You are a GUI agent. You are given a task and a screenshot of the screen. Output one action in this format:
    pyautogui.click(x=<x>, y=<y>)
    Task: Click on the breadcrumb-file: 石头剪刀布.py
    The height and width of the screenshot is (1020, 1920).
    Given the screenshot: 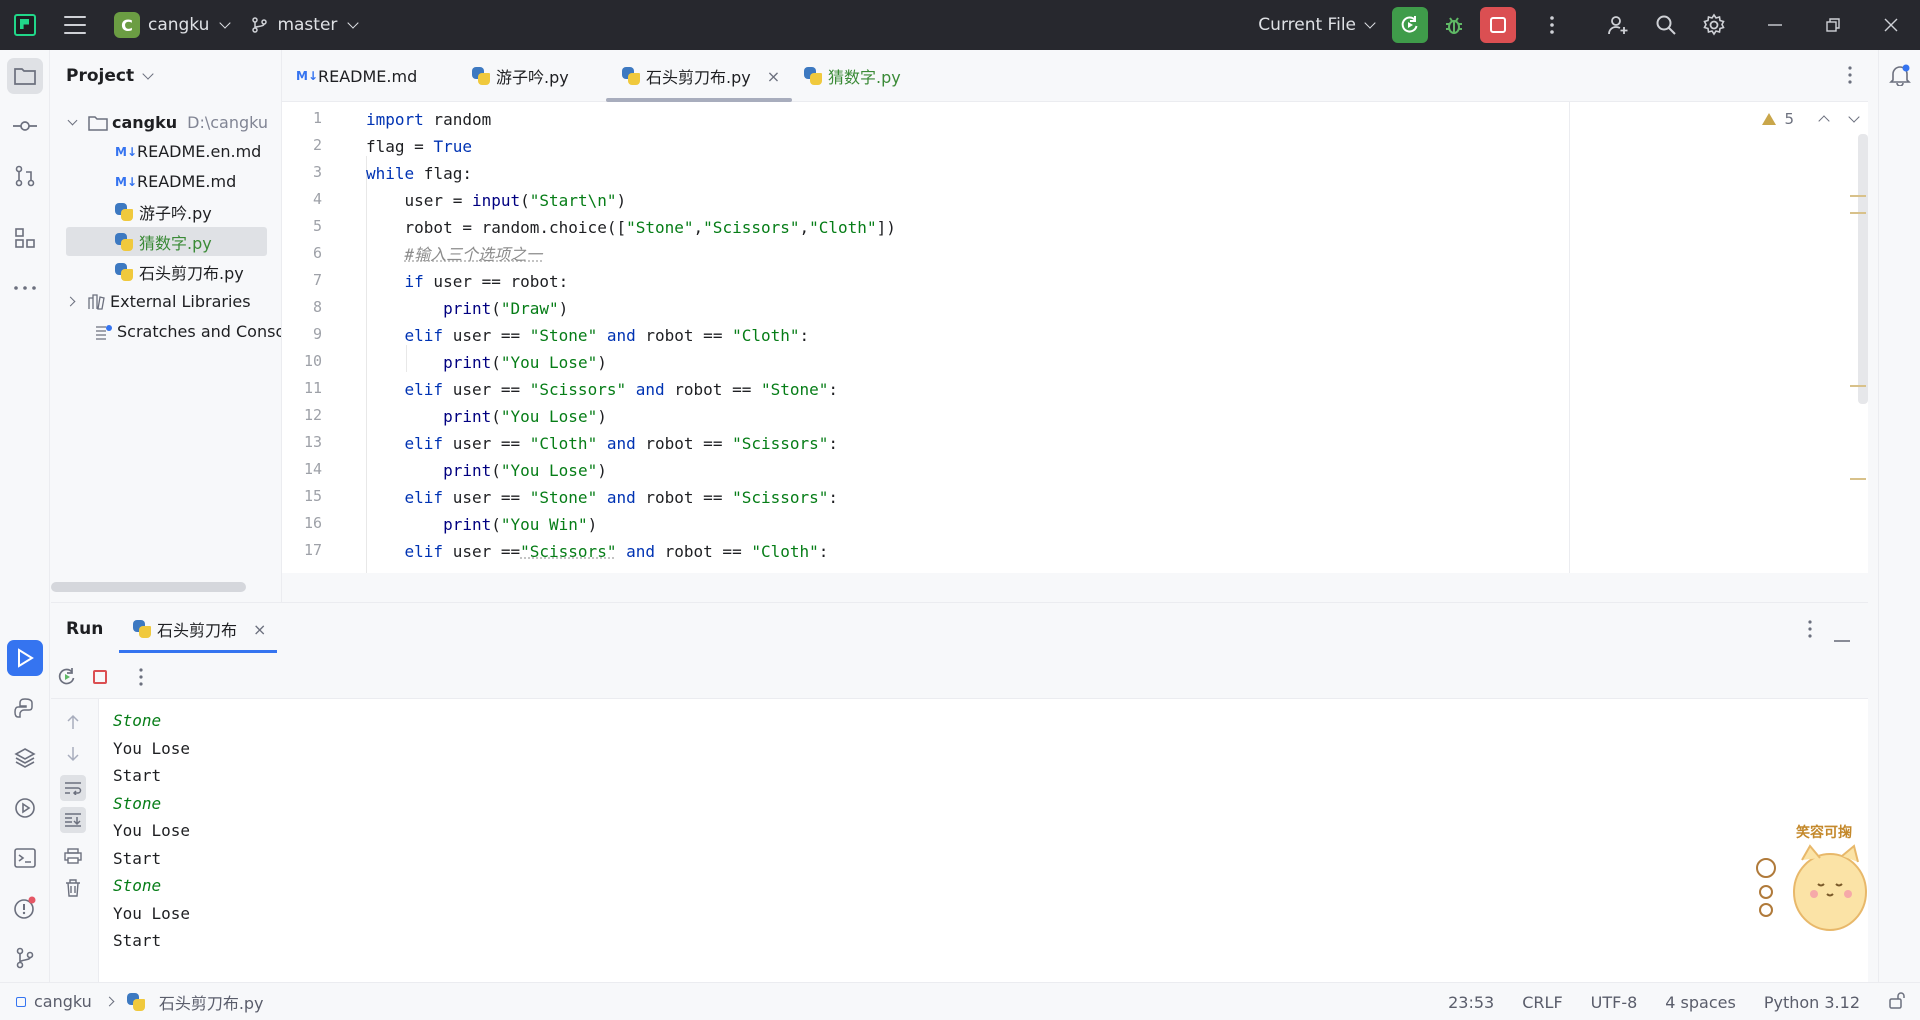 What is the action you would take?
    pyautogui.click(x=211, y=1002)
    